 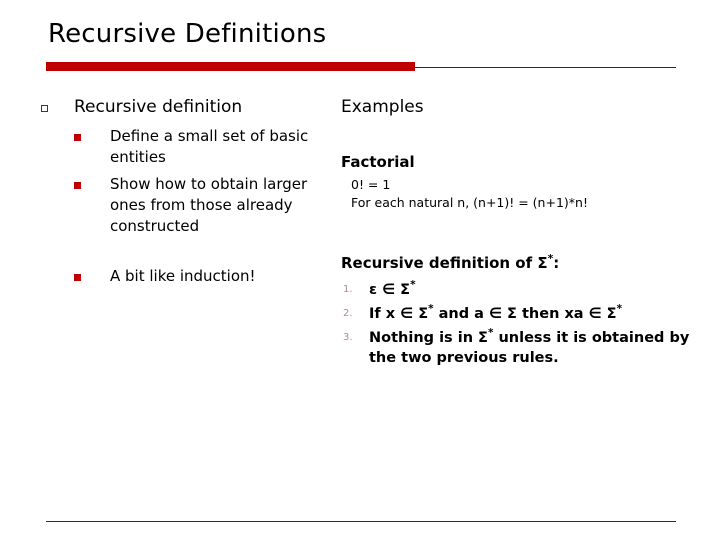 I want to click on rule-part: Nothing is in Σ, so click(x=428, y=338).